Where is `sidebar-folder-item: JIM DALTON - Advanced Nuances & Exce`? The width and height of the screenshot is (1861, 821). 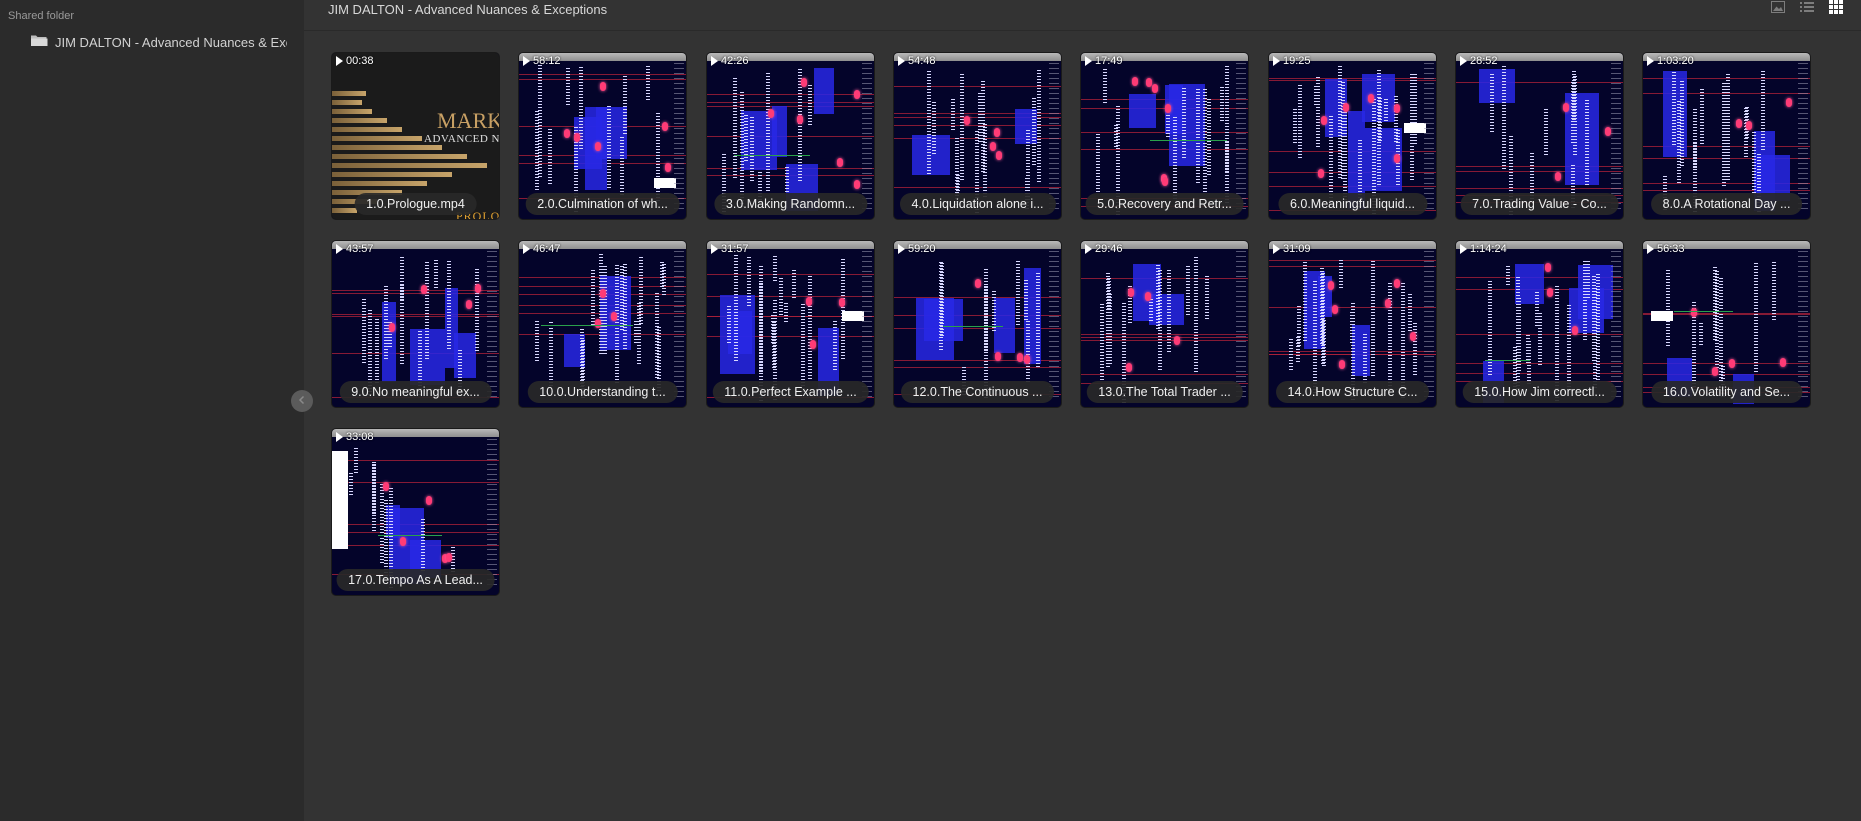 sidebar-folder-item: JIM DALTON - Advanced Nuances & Exce is located at coordinates (161, 42).